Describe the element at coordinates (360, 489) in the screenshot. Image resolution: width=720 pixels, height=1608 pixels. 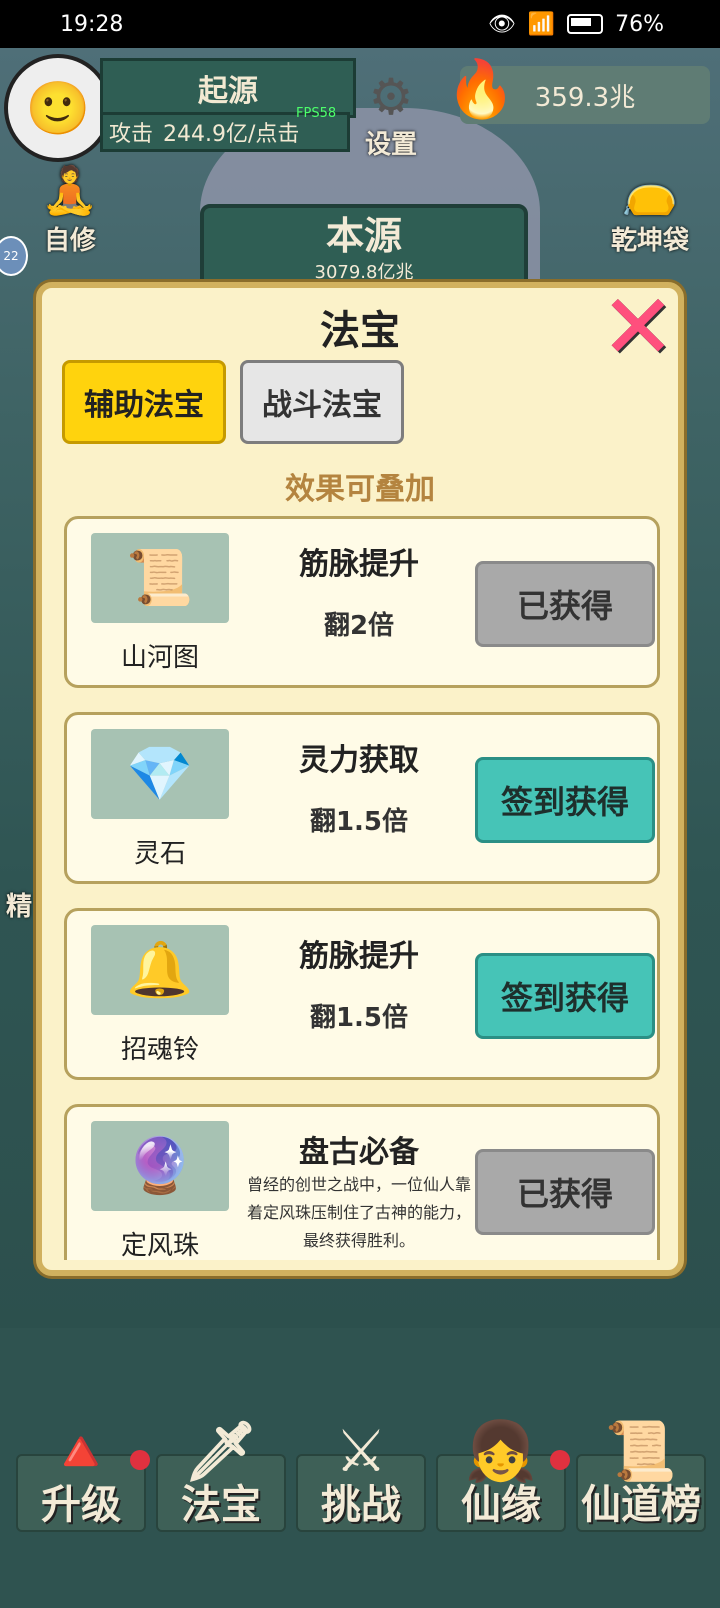
I see `stackable-note: 效果可叠加` at that location.